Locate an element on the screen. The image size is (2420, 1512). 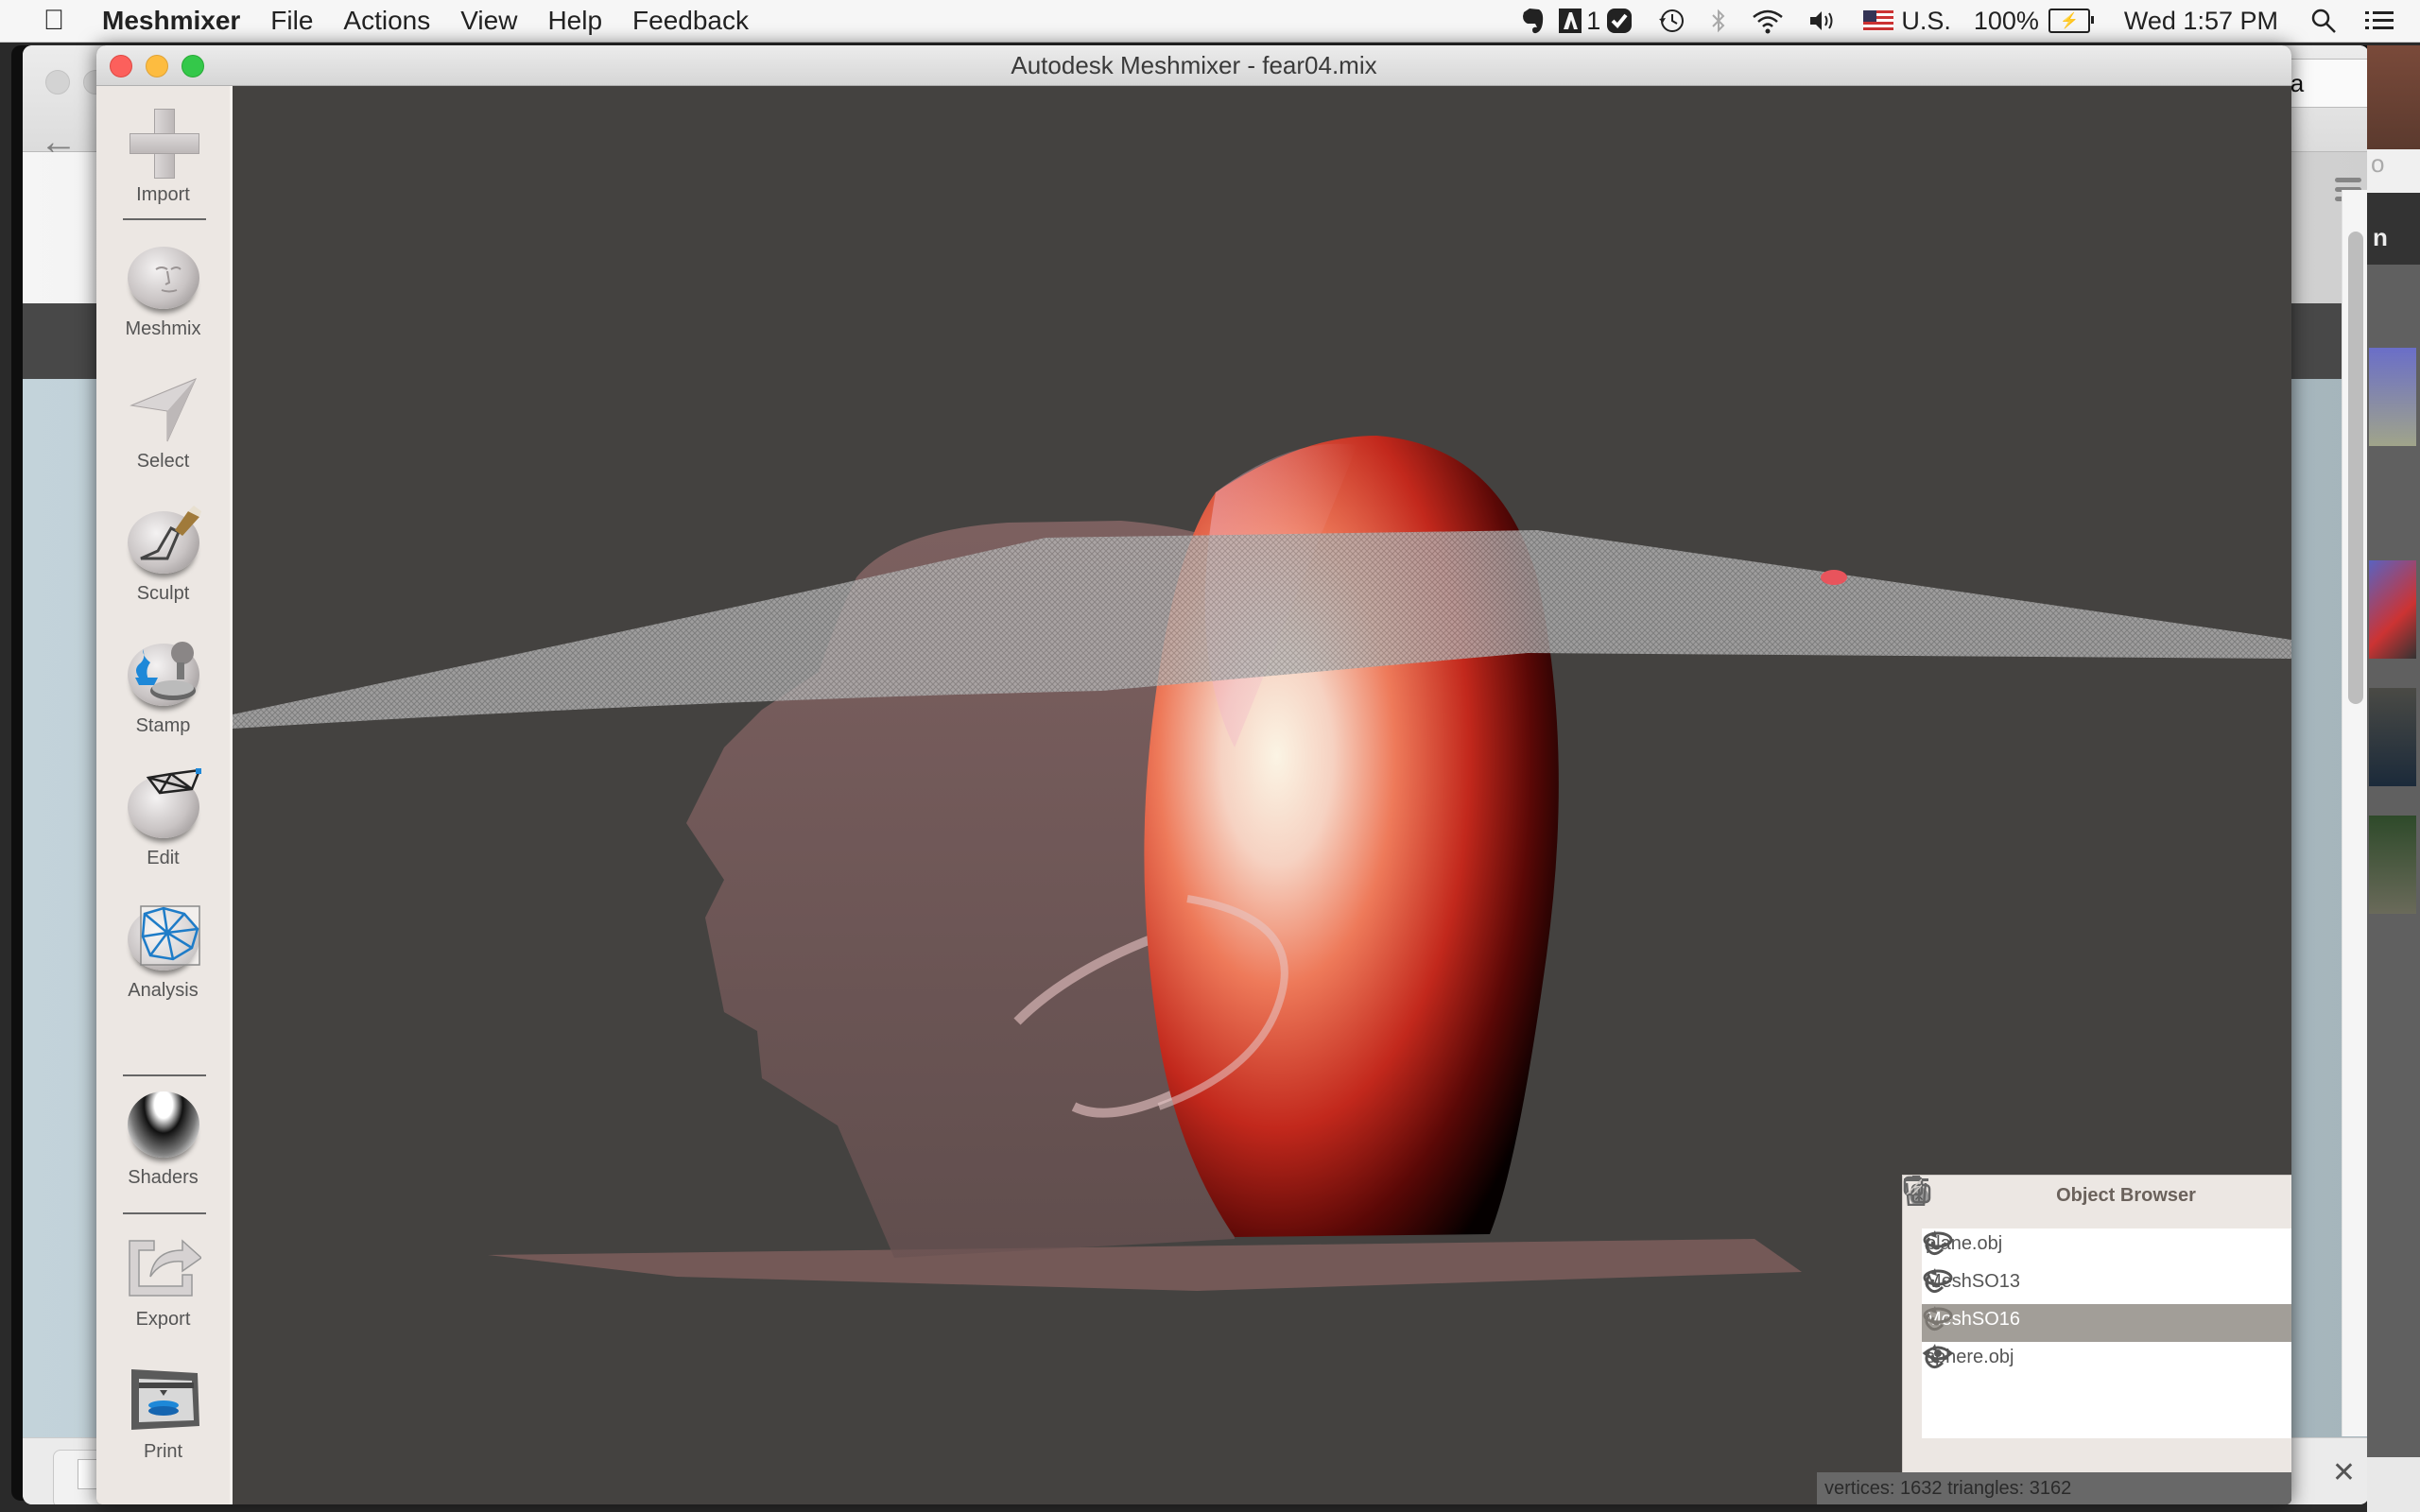
edit-mesh-icon is located at coordinates (163, 806).